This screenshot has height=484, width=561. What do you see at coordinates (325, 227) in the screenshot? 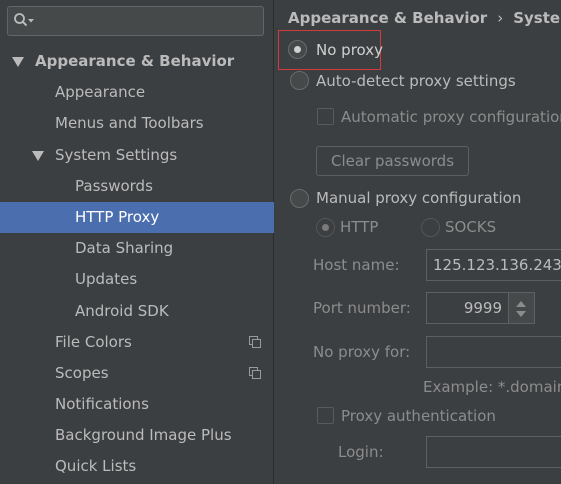
I see `http-radio` at bounding box center [325, 227].